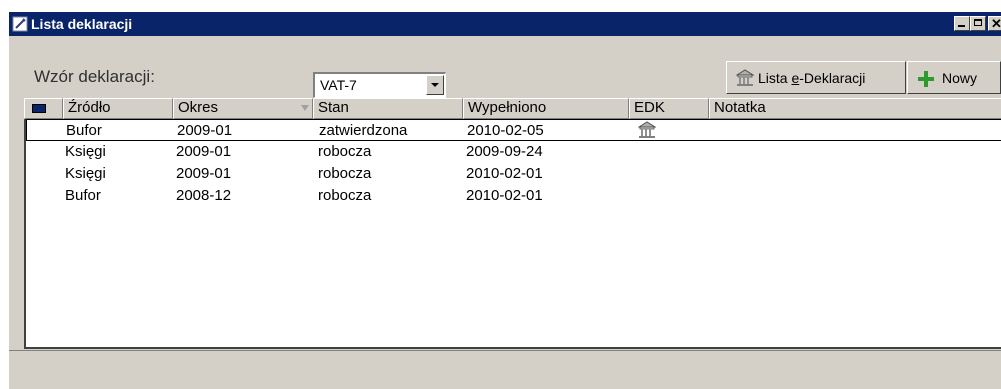  I want to click on nowy-button: Nowy, so click(954, 77).